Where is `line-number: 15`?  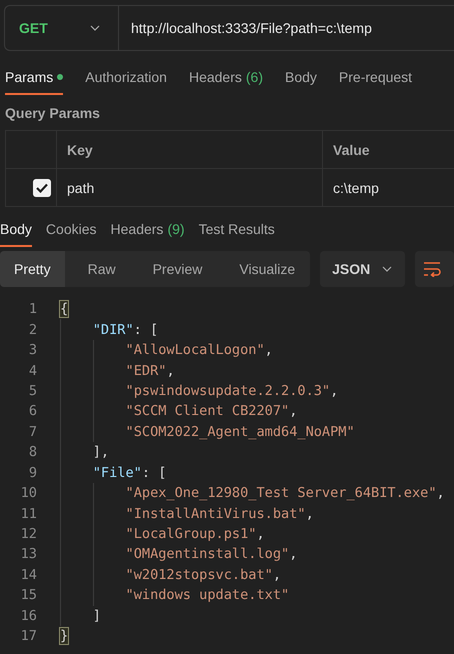
line-number: 15 is located at coordinates (28, 595).